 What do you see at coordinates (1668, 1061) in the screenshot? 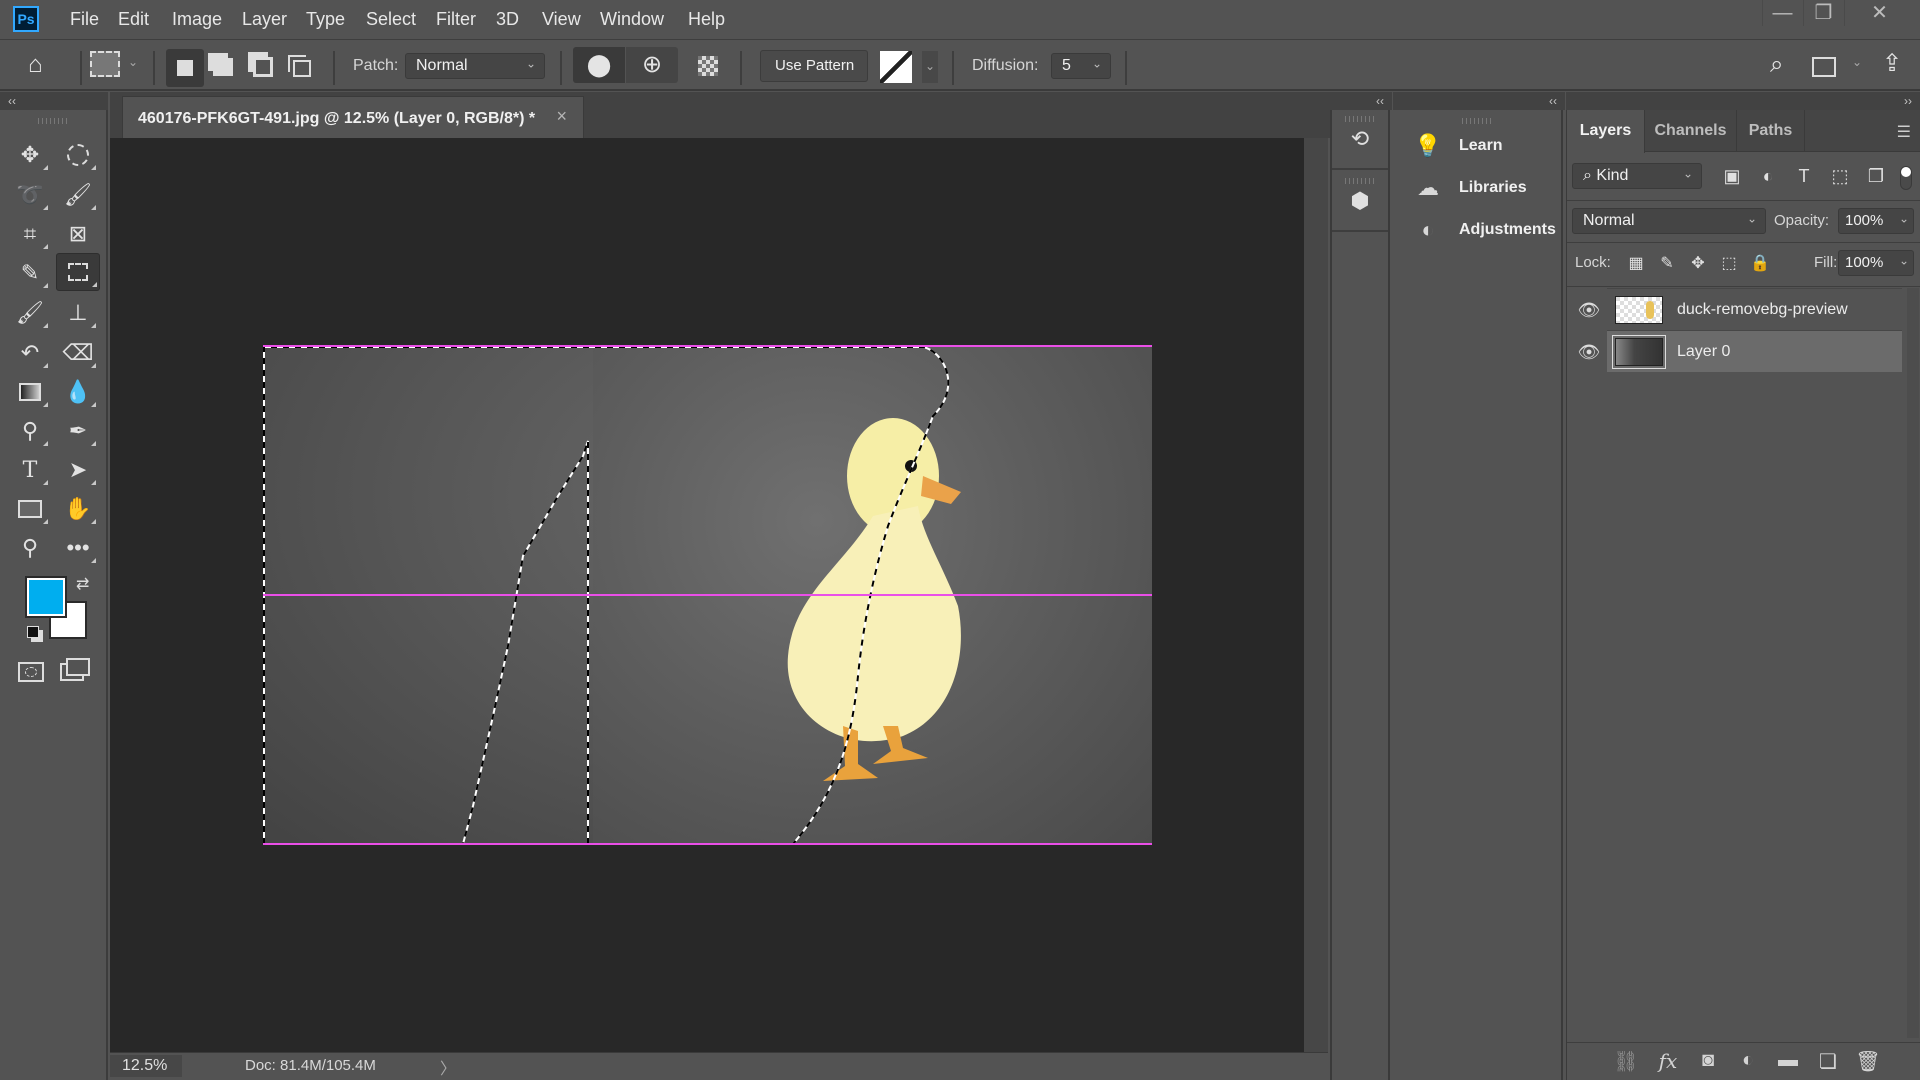
I see `layer-style-fx-icon: fx` at bounding box center [1668, 1061].